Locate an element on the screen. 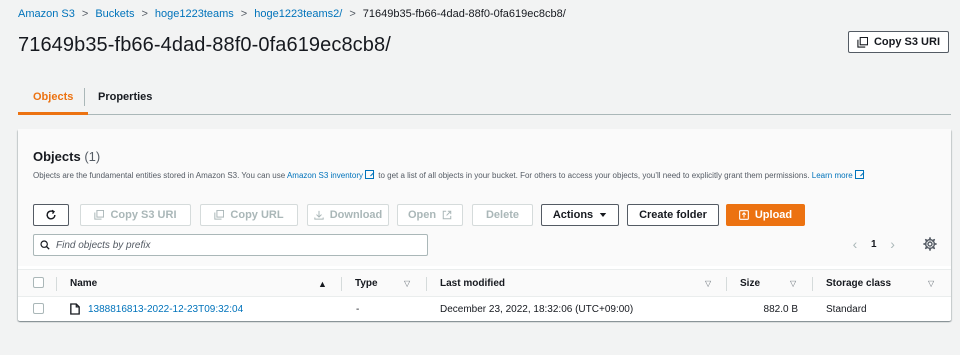  cell-last-modified: December 23, 2022, 18:32:06 (UTC+09:00) is located at coordinates (537, 309).